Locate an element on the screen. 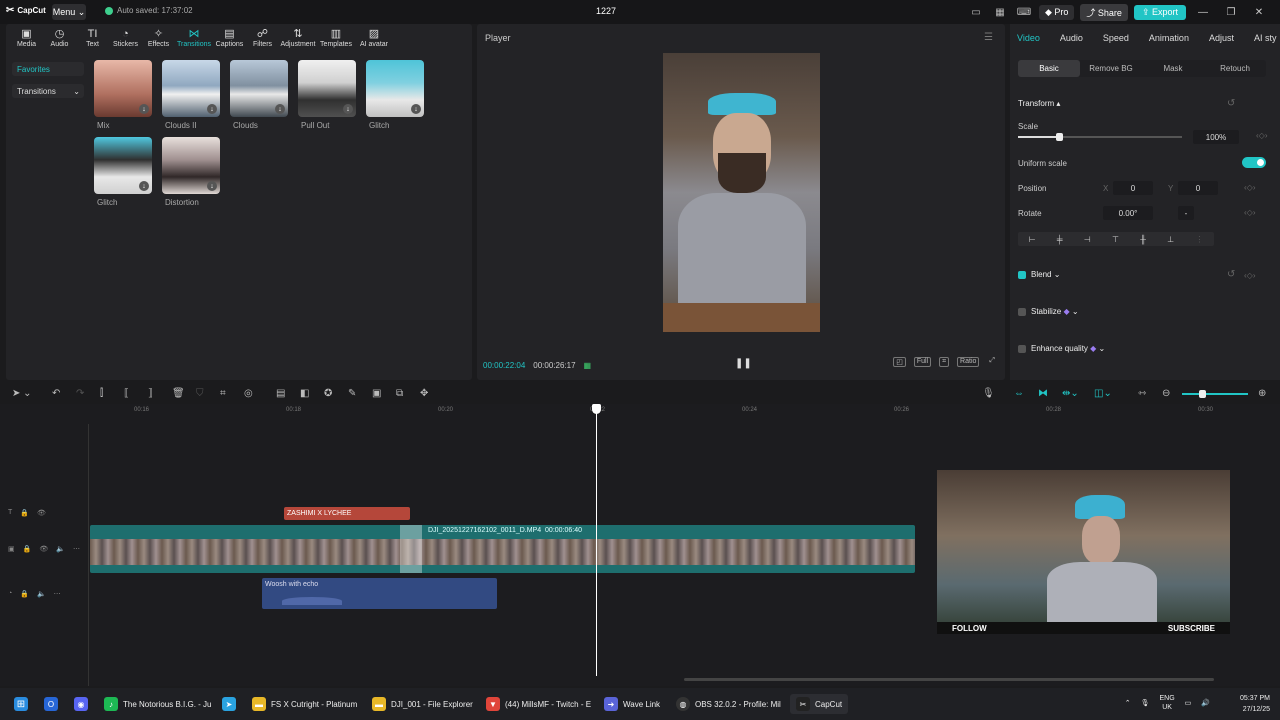 The width and height of the screenshot is (1280, 720). subtab-retouch: Retouch is located at coordinates (1235, 68).